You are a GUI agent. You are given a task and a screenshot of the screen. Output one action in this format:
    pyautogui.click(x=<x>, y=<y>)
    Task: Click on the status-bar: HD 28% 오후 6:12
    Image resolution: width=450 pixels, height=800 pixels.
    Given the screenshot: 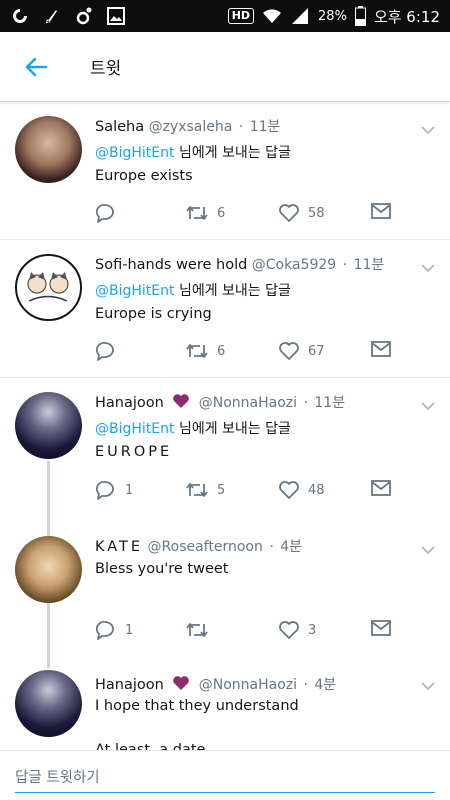 What is the action you would take?
    pyautogui.click(x=225, y=16)
    